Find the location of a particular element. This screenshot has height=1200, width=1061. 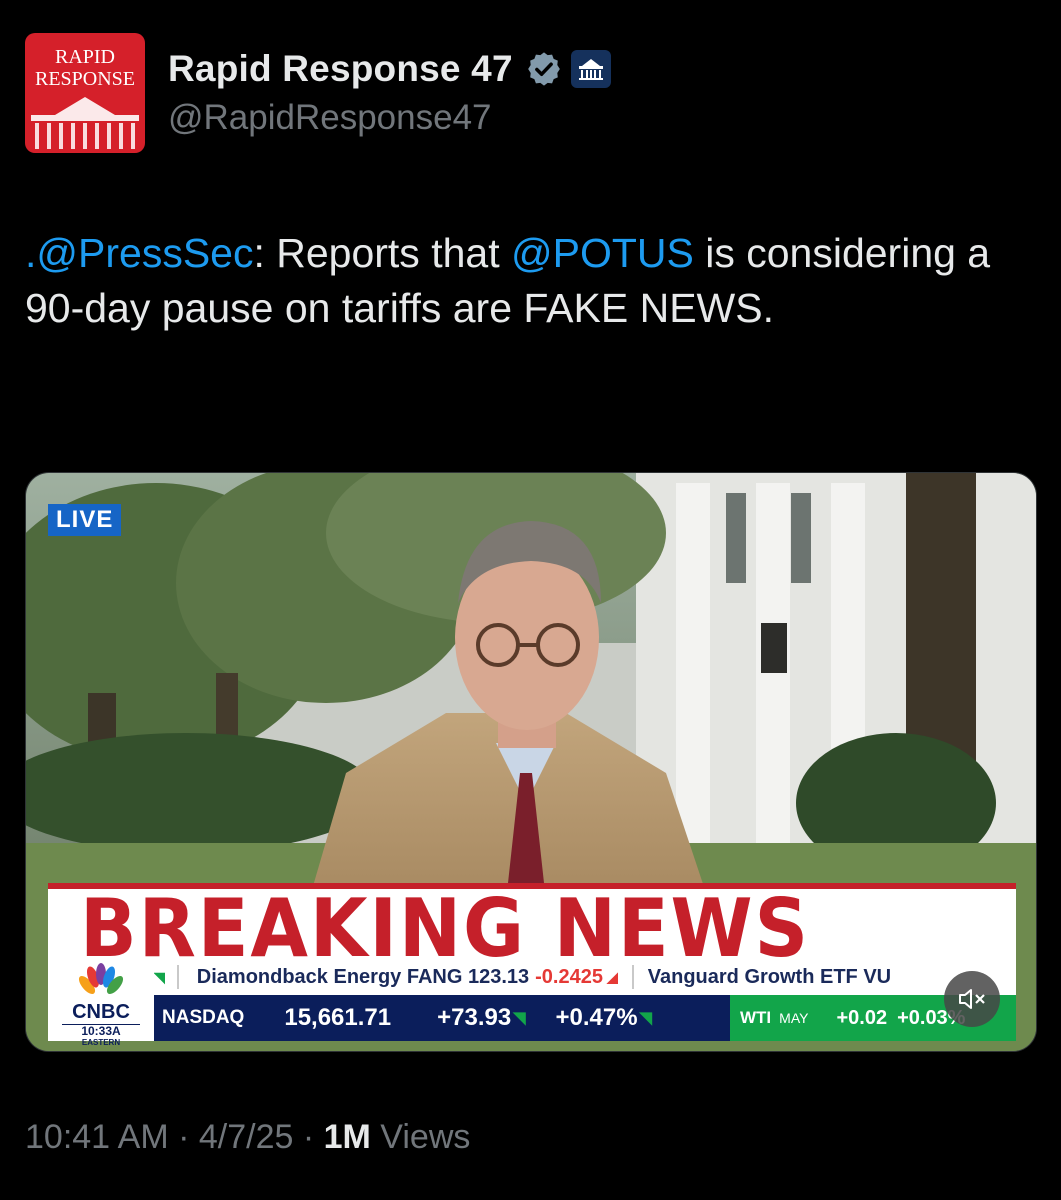

views-count: 1M is located at coordinates (347, 1137).